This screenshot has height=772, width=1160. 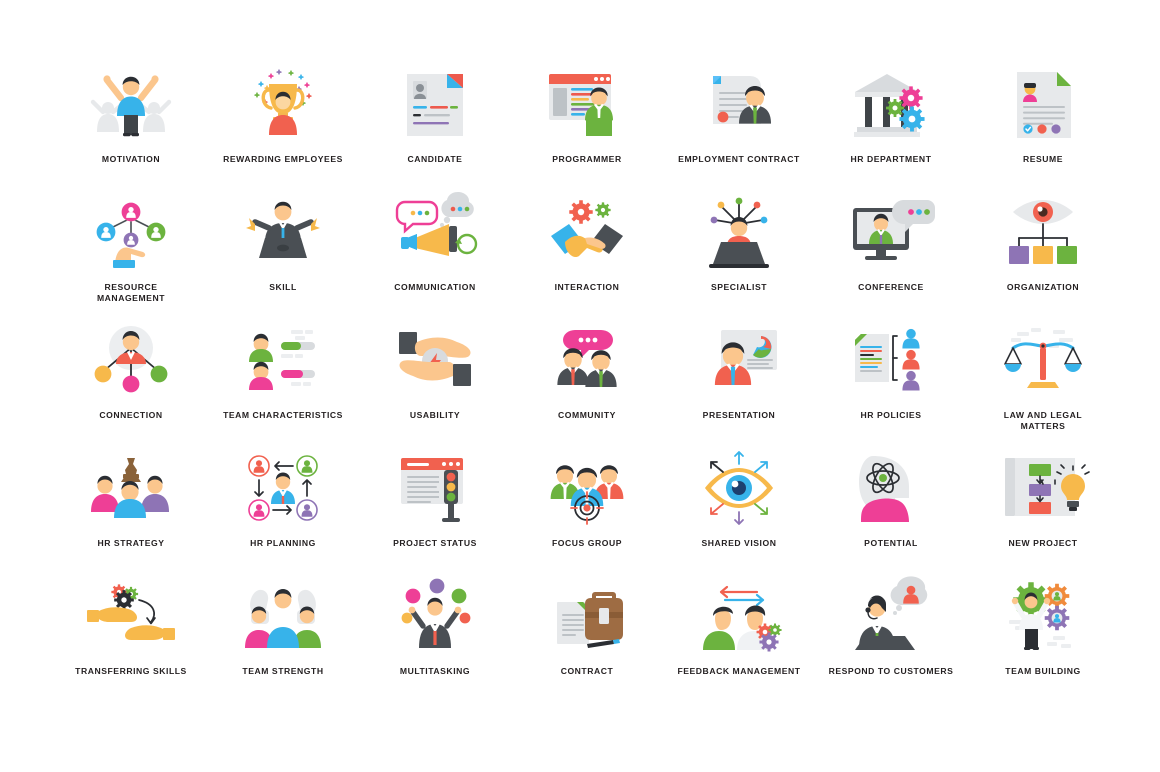 I want to click on icon-cell-usability: USABILITY, so click(x=435, y=382).